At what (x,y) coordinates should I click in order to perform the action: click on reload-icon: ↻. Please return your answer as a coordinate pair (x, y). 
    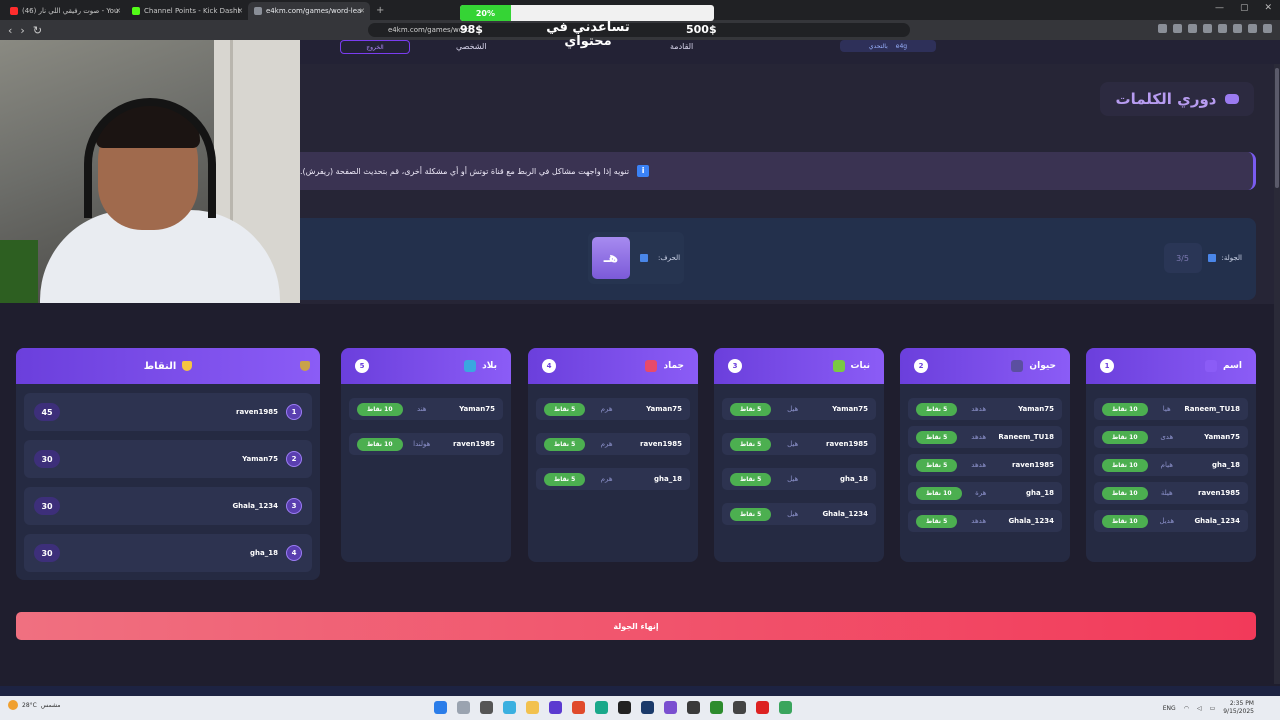
    Looking at the image, I should click on (37, 30).